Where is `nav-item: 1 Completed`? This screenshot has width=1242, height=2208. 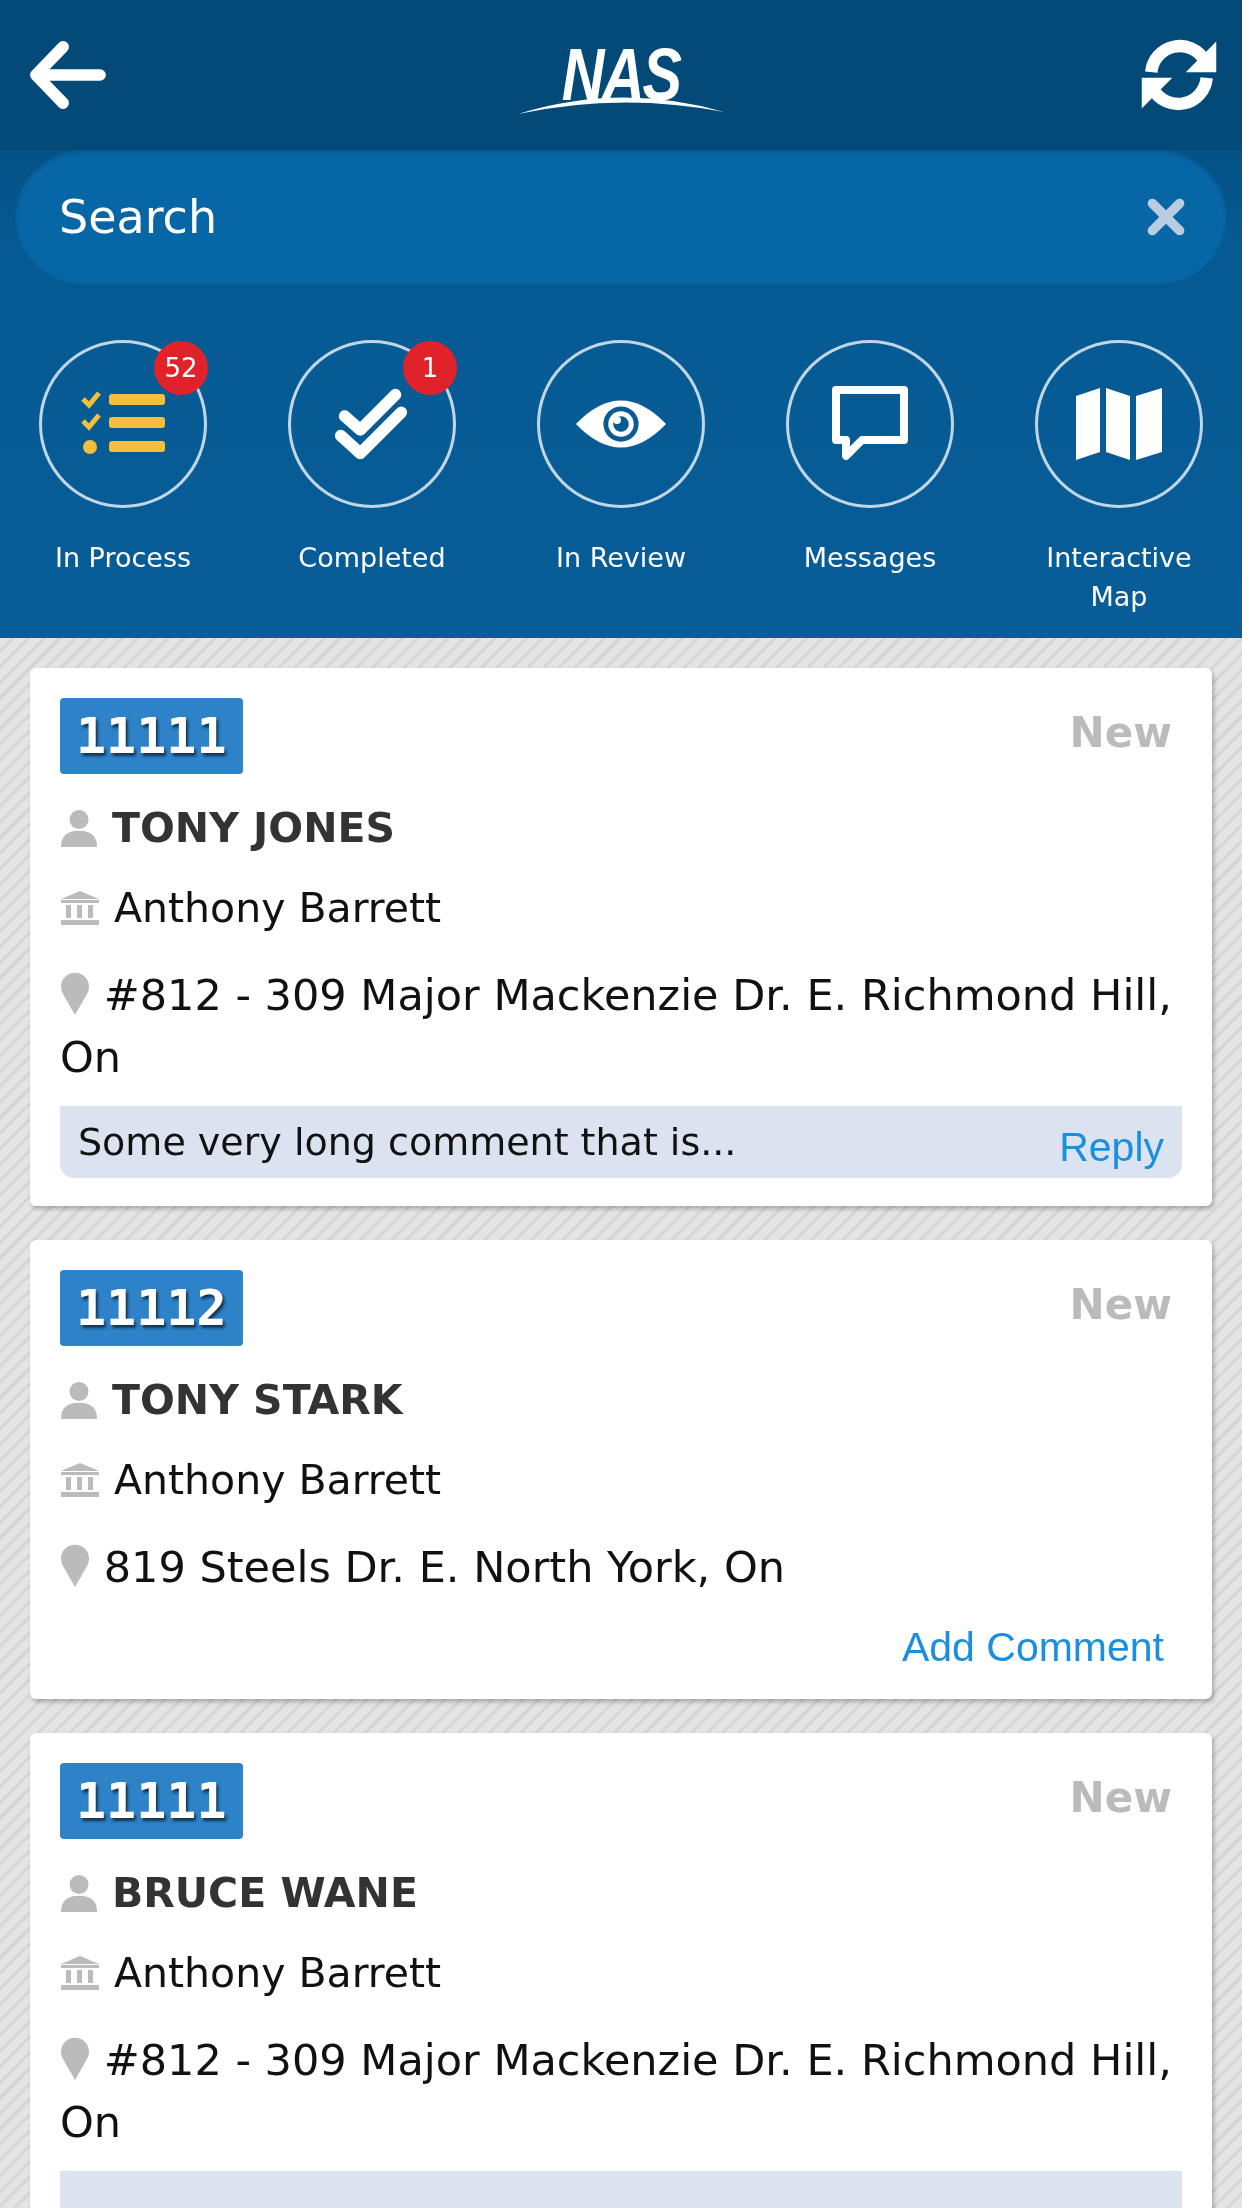
nav-item: 1 Completed is located at coordinates (372, 478).